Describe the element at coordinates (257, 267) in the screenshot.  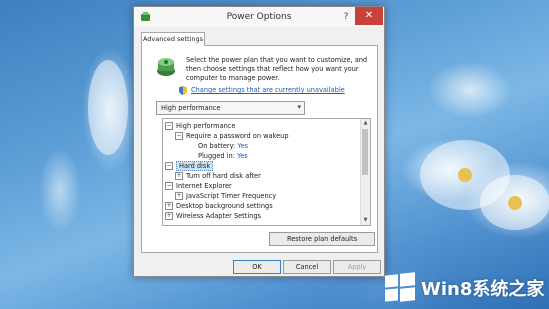
I see `ok-button: OK` at that location.